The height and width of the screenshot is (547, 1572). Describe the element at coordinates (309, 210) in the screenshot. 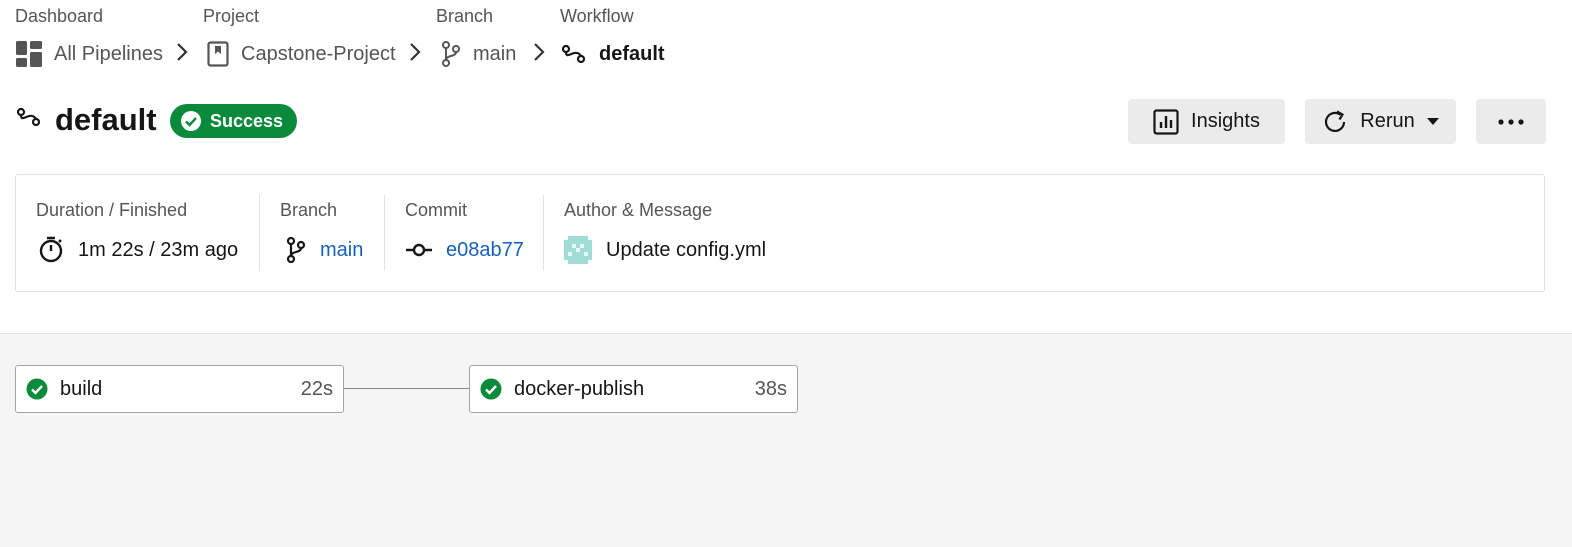

I see `branch-label: Branch` at that location.